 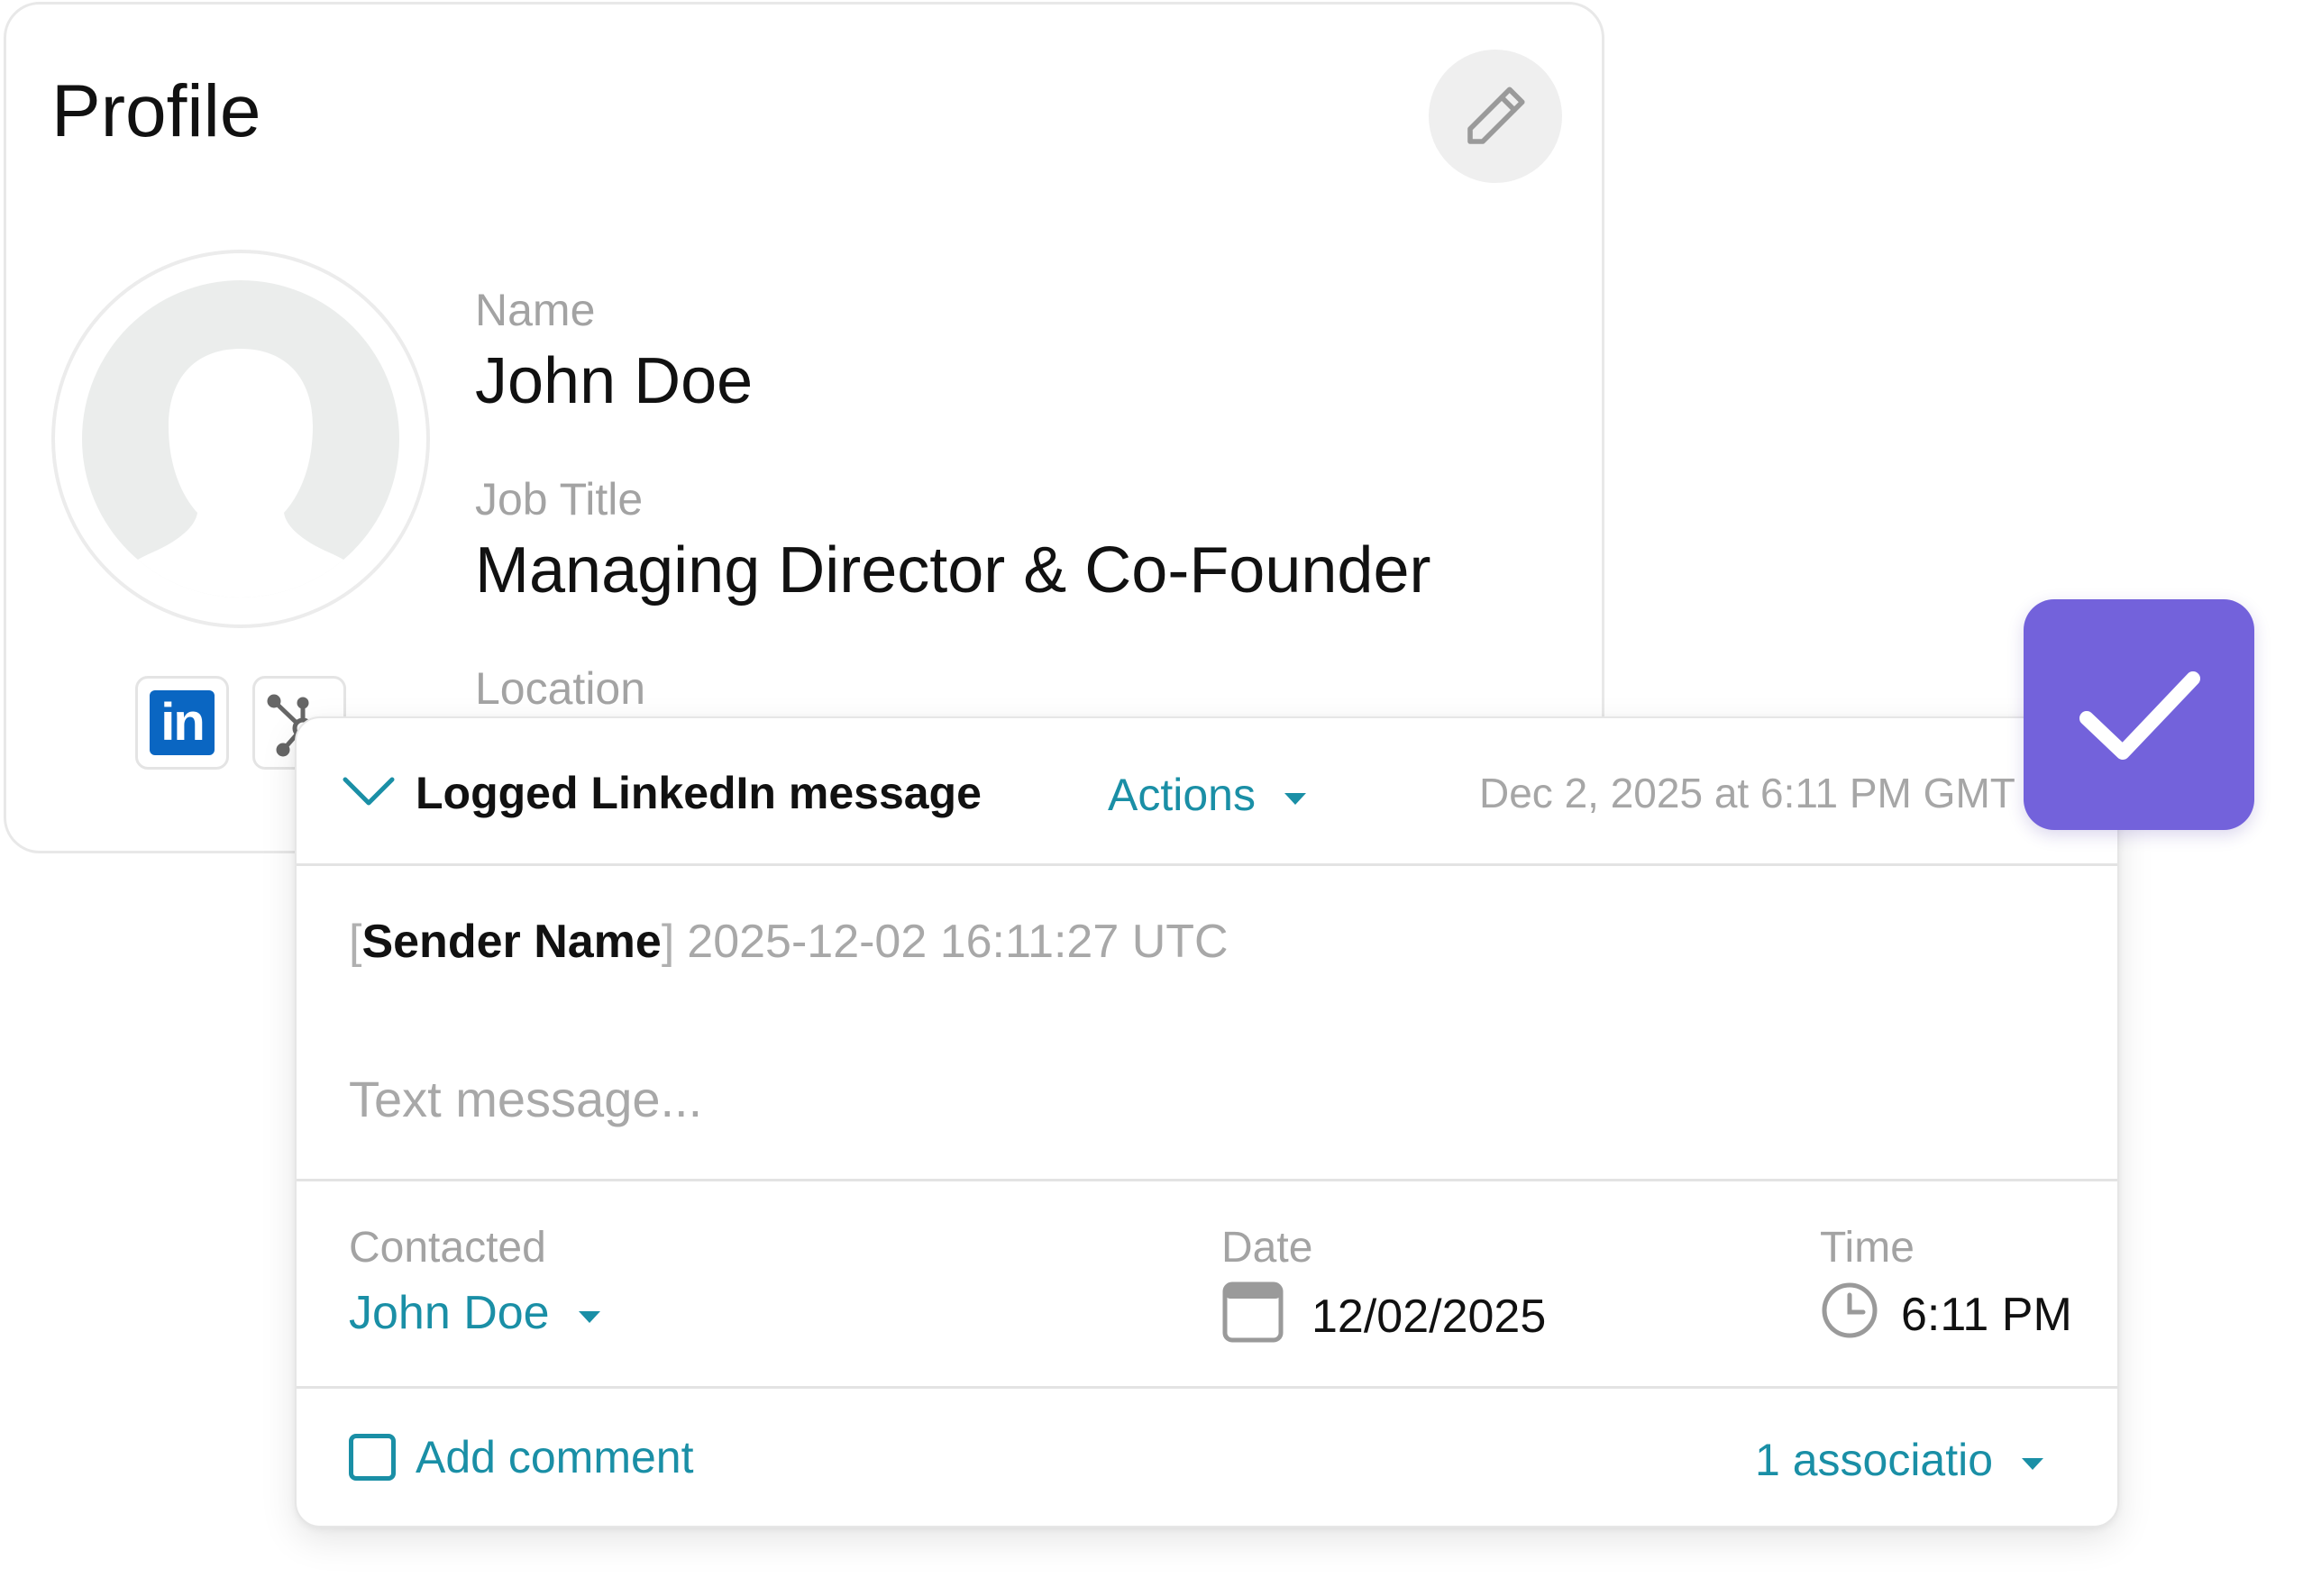 What do you see at coordinates (449, 1313) in the screenshot?
I see `contacted-value: John Doe` at bounding box center [449, 1313].